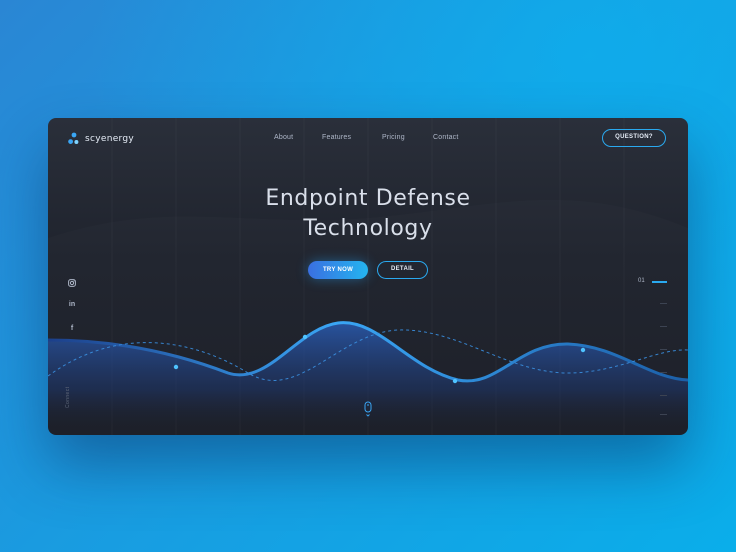 The height and width of the screenshot is (552, 736). I want to click on question-button: QUESTION?, so click(634, 138).